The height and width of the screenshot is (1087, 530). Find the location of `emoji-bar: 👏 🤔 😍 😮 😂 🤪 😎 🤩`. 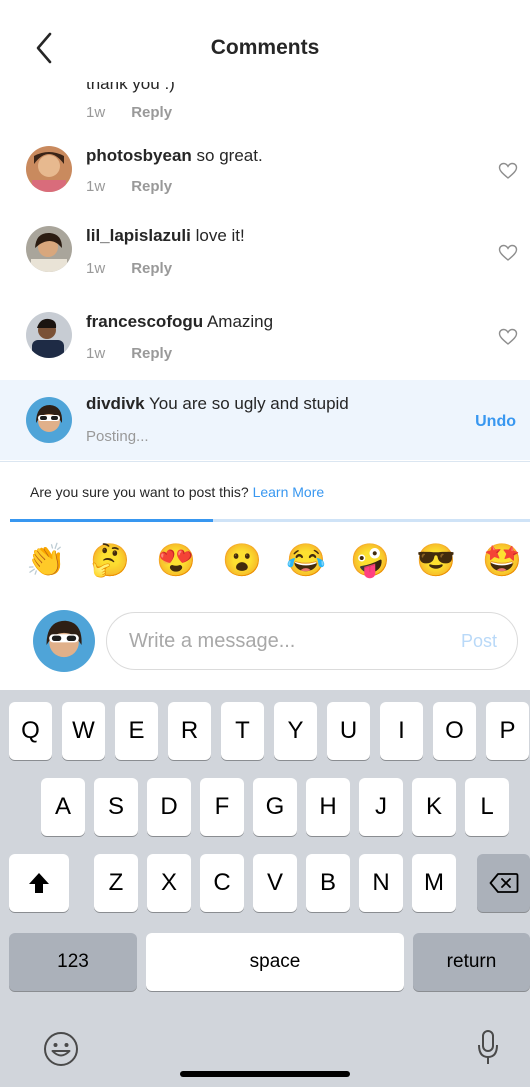

emoji-bar: 👏 🤔 😍 😮 😂 🤪 😎 🤩 is located at coordinates (265, 562).